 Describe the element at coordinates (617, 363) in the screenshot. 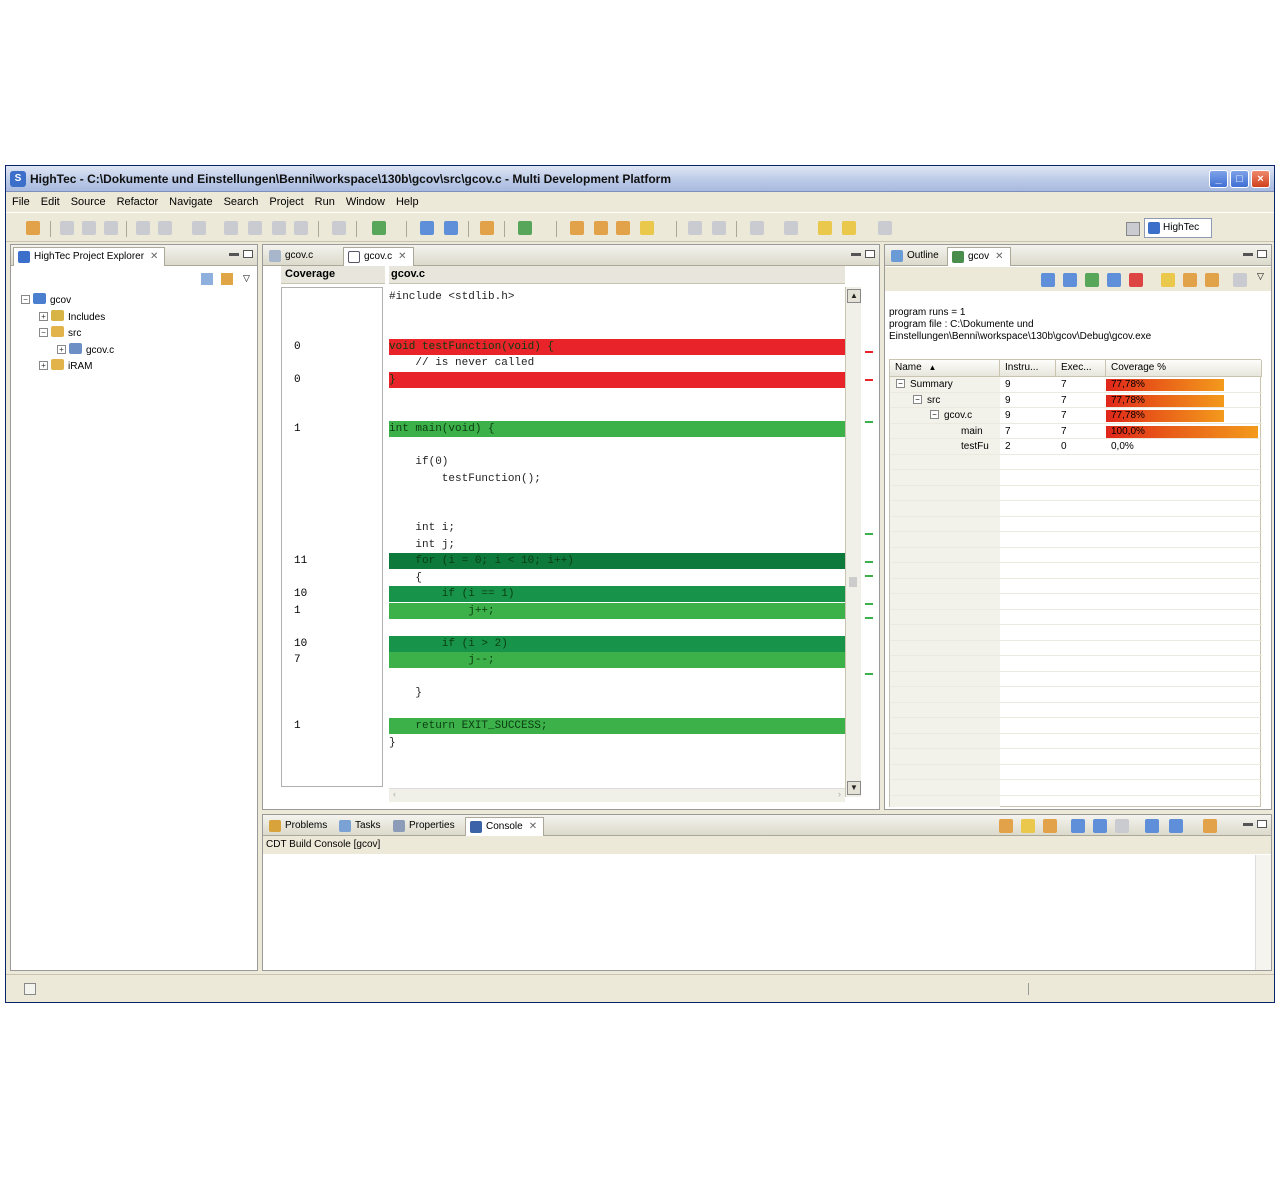

I see `code-line: // is never called` at that location.